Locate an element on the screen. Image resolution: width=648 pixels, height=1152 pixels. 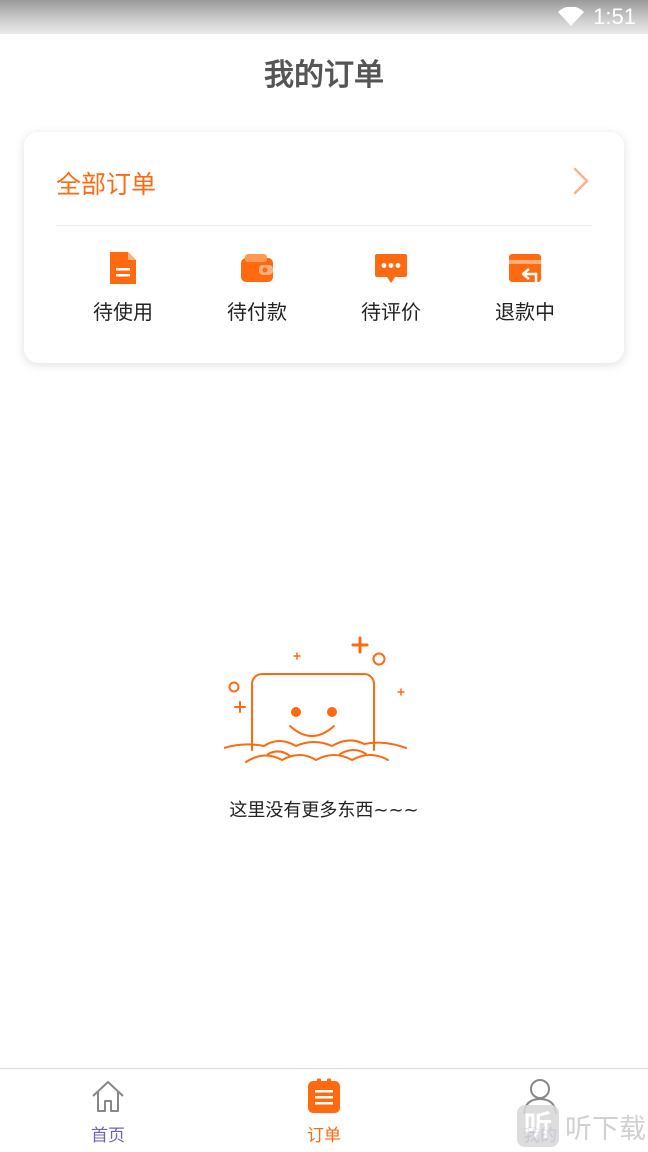
tab-label: 订单 is located at coordinates (324, 1136).